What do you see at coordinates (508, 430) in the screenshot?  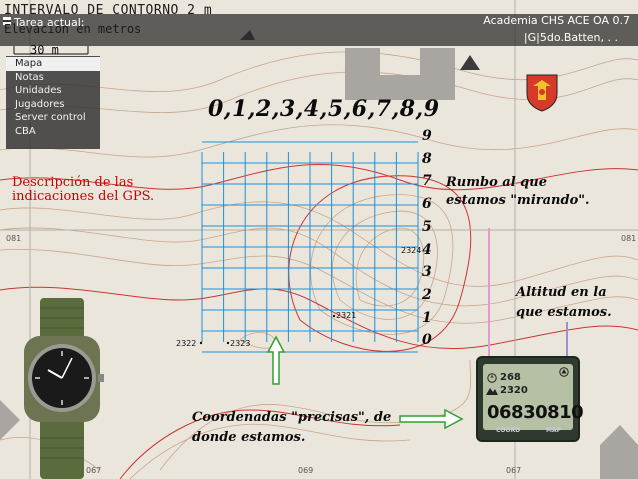 I see `gps-soft-key-left: COORD` at bounding box center [508, 430].